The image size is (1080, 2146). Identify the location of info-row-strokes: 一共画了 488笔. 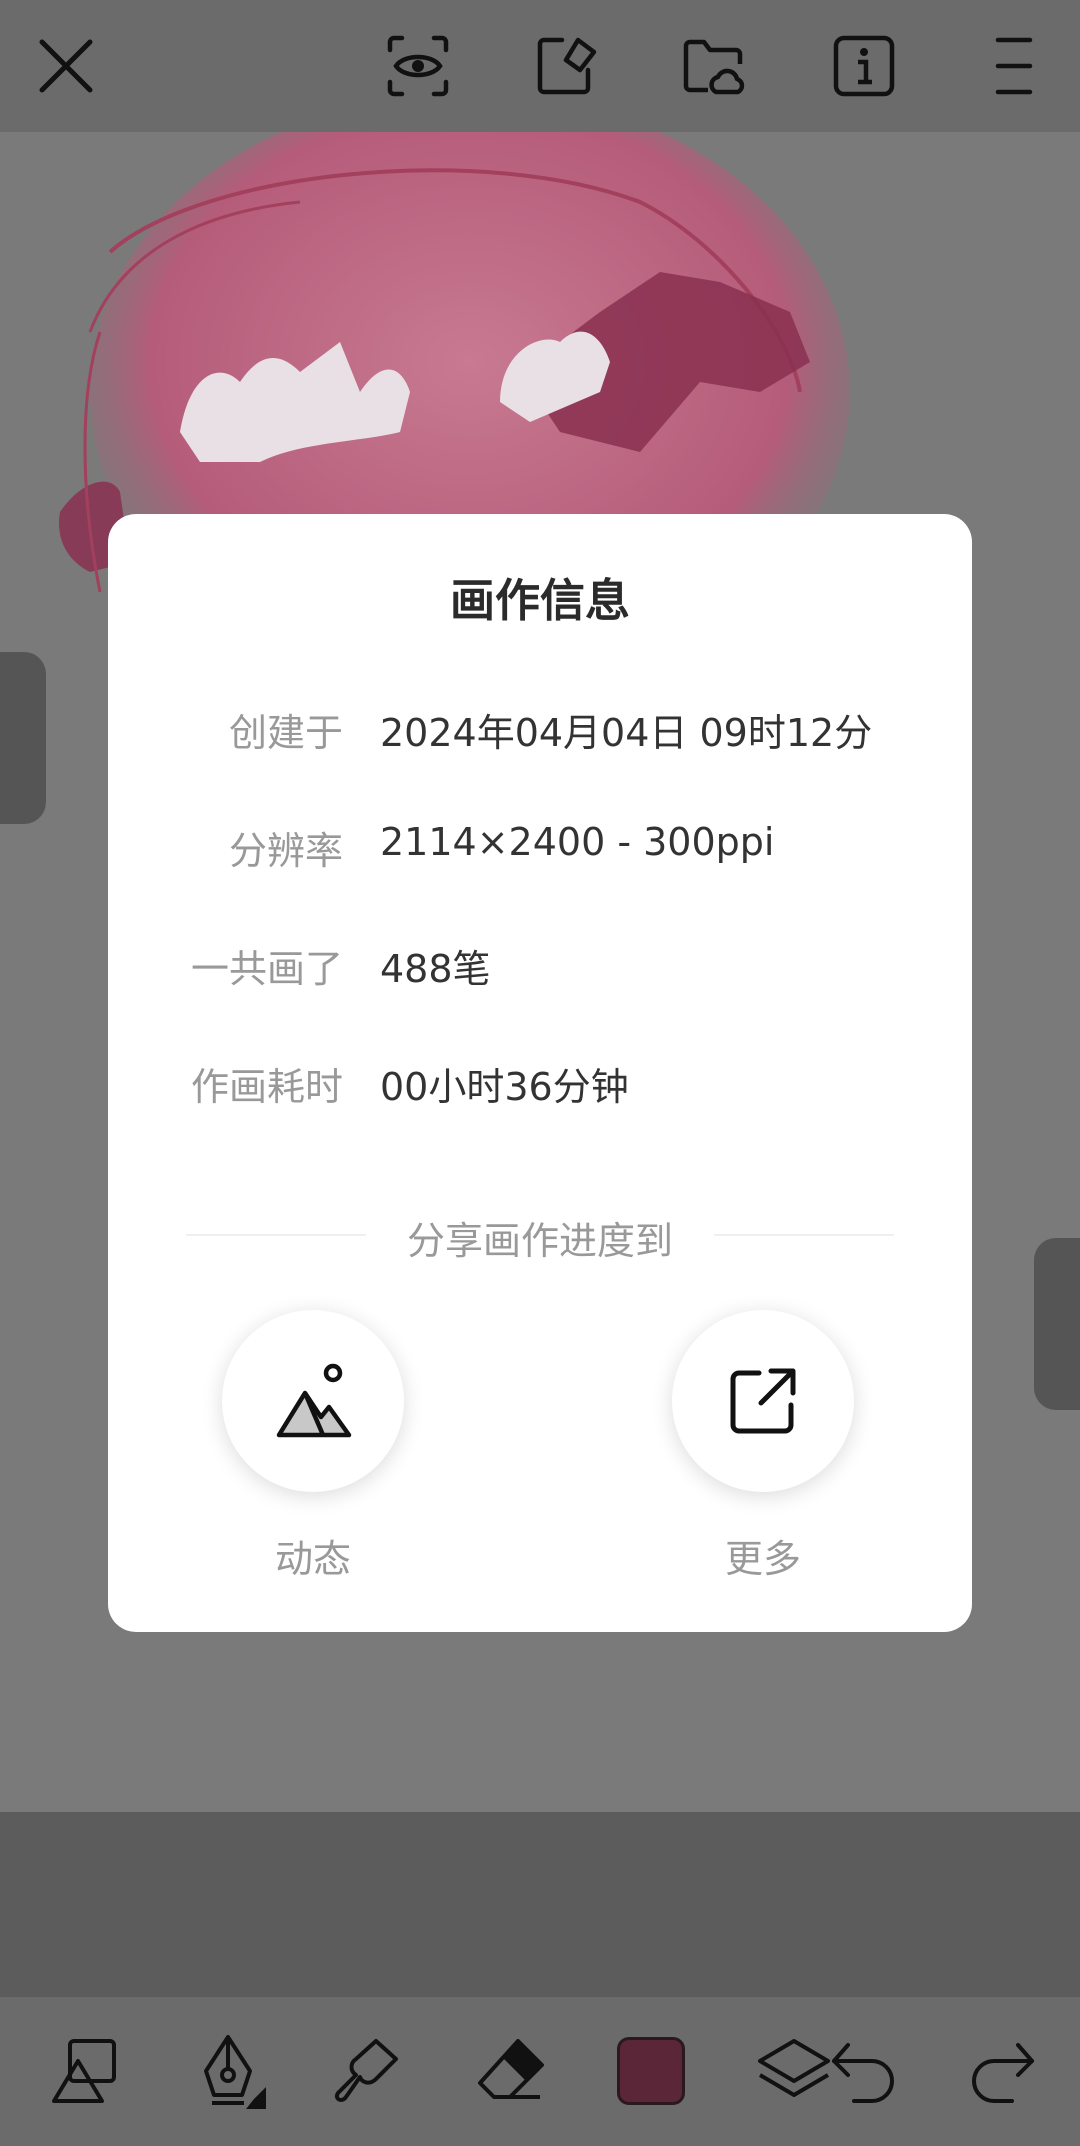
(540, 968).